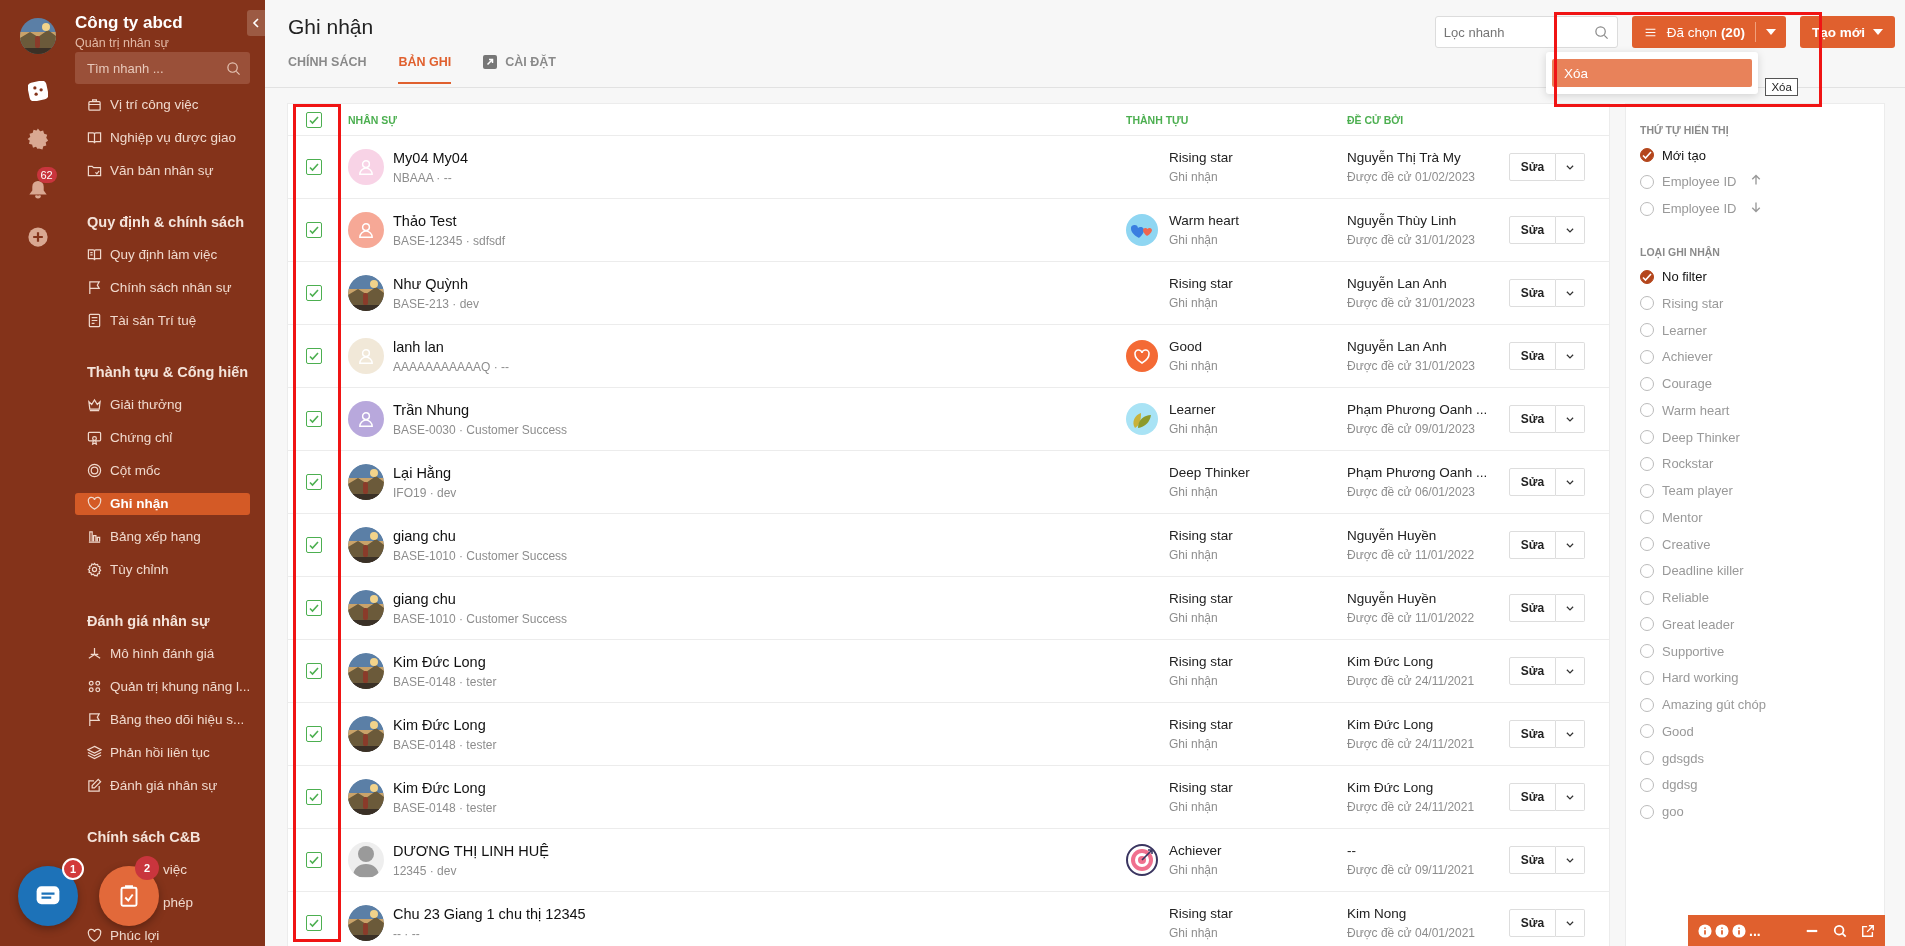  I want to click on achievement-name: Achiever, so click(1195, 850).